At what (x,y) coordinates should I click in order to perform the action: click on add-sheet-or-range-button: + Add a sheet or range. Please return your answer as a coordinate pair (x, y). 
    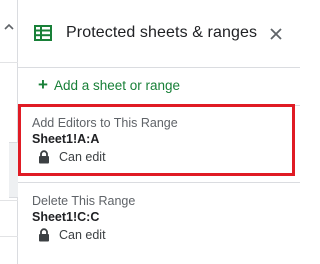
    Looking at the image, I should click on (109, 85).